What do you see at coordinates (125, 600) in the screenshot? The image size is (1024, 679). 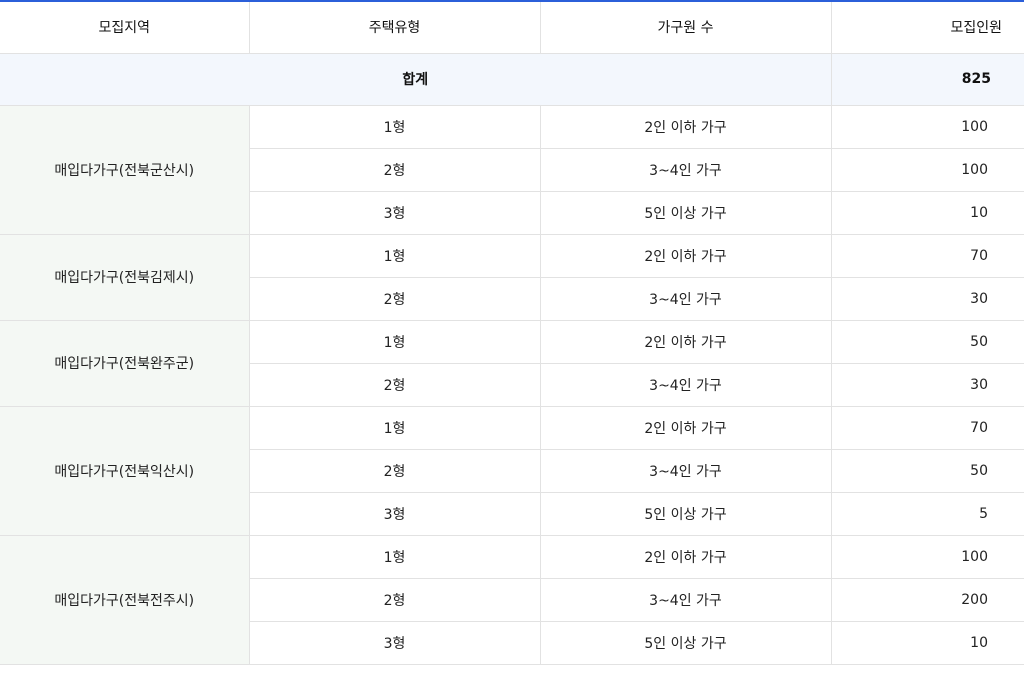 I see `region-cell: 매입다가구(전북전주시)` at bounding box center [125, 600].